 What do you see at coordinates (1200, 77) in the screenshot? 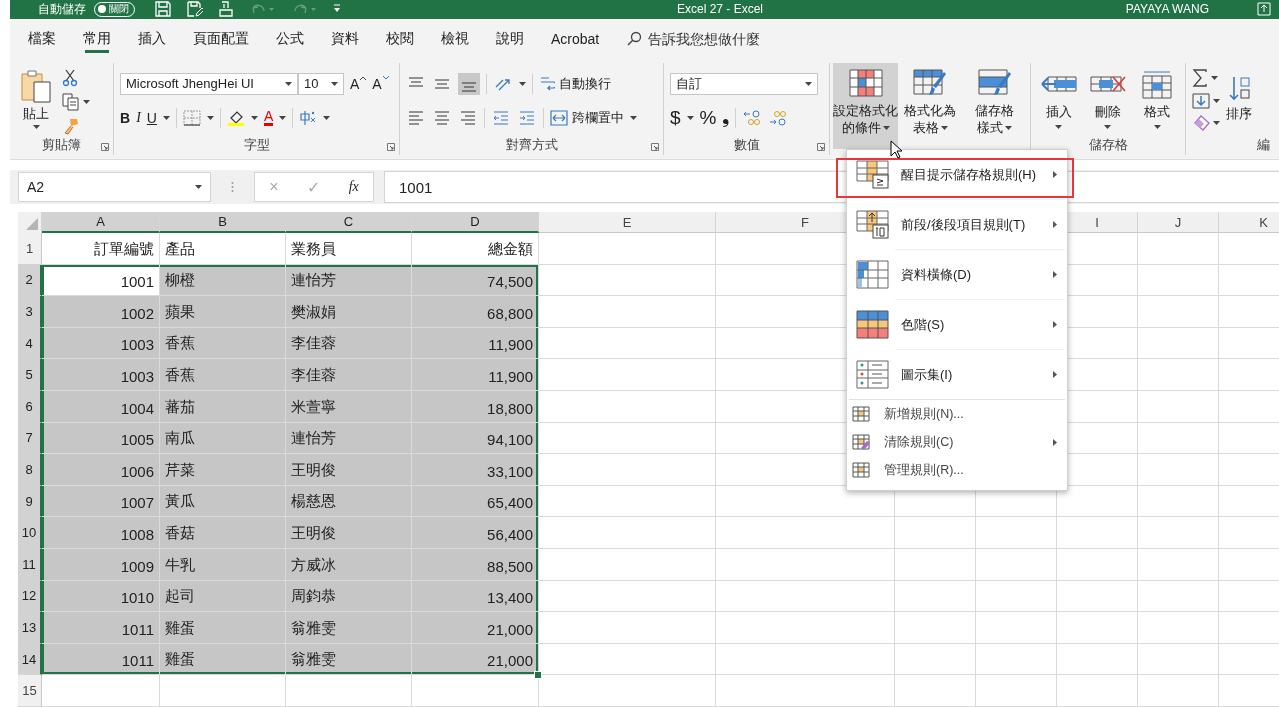
I see `autosum-icon` at bounding box center [1200, 77].